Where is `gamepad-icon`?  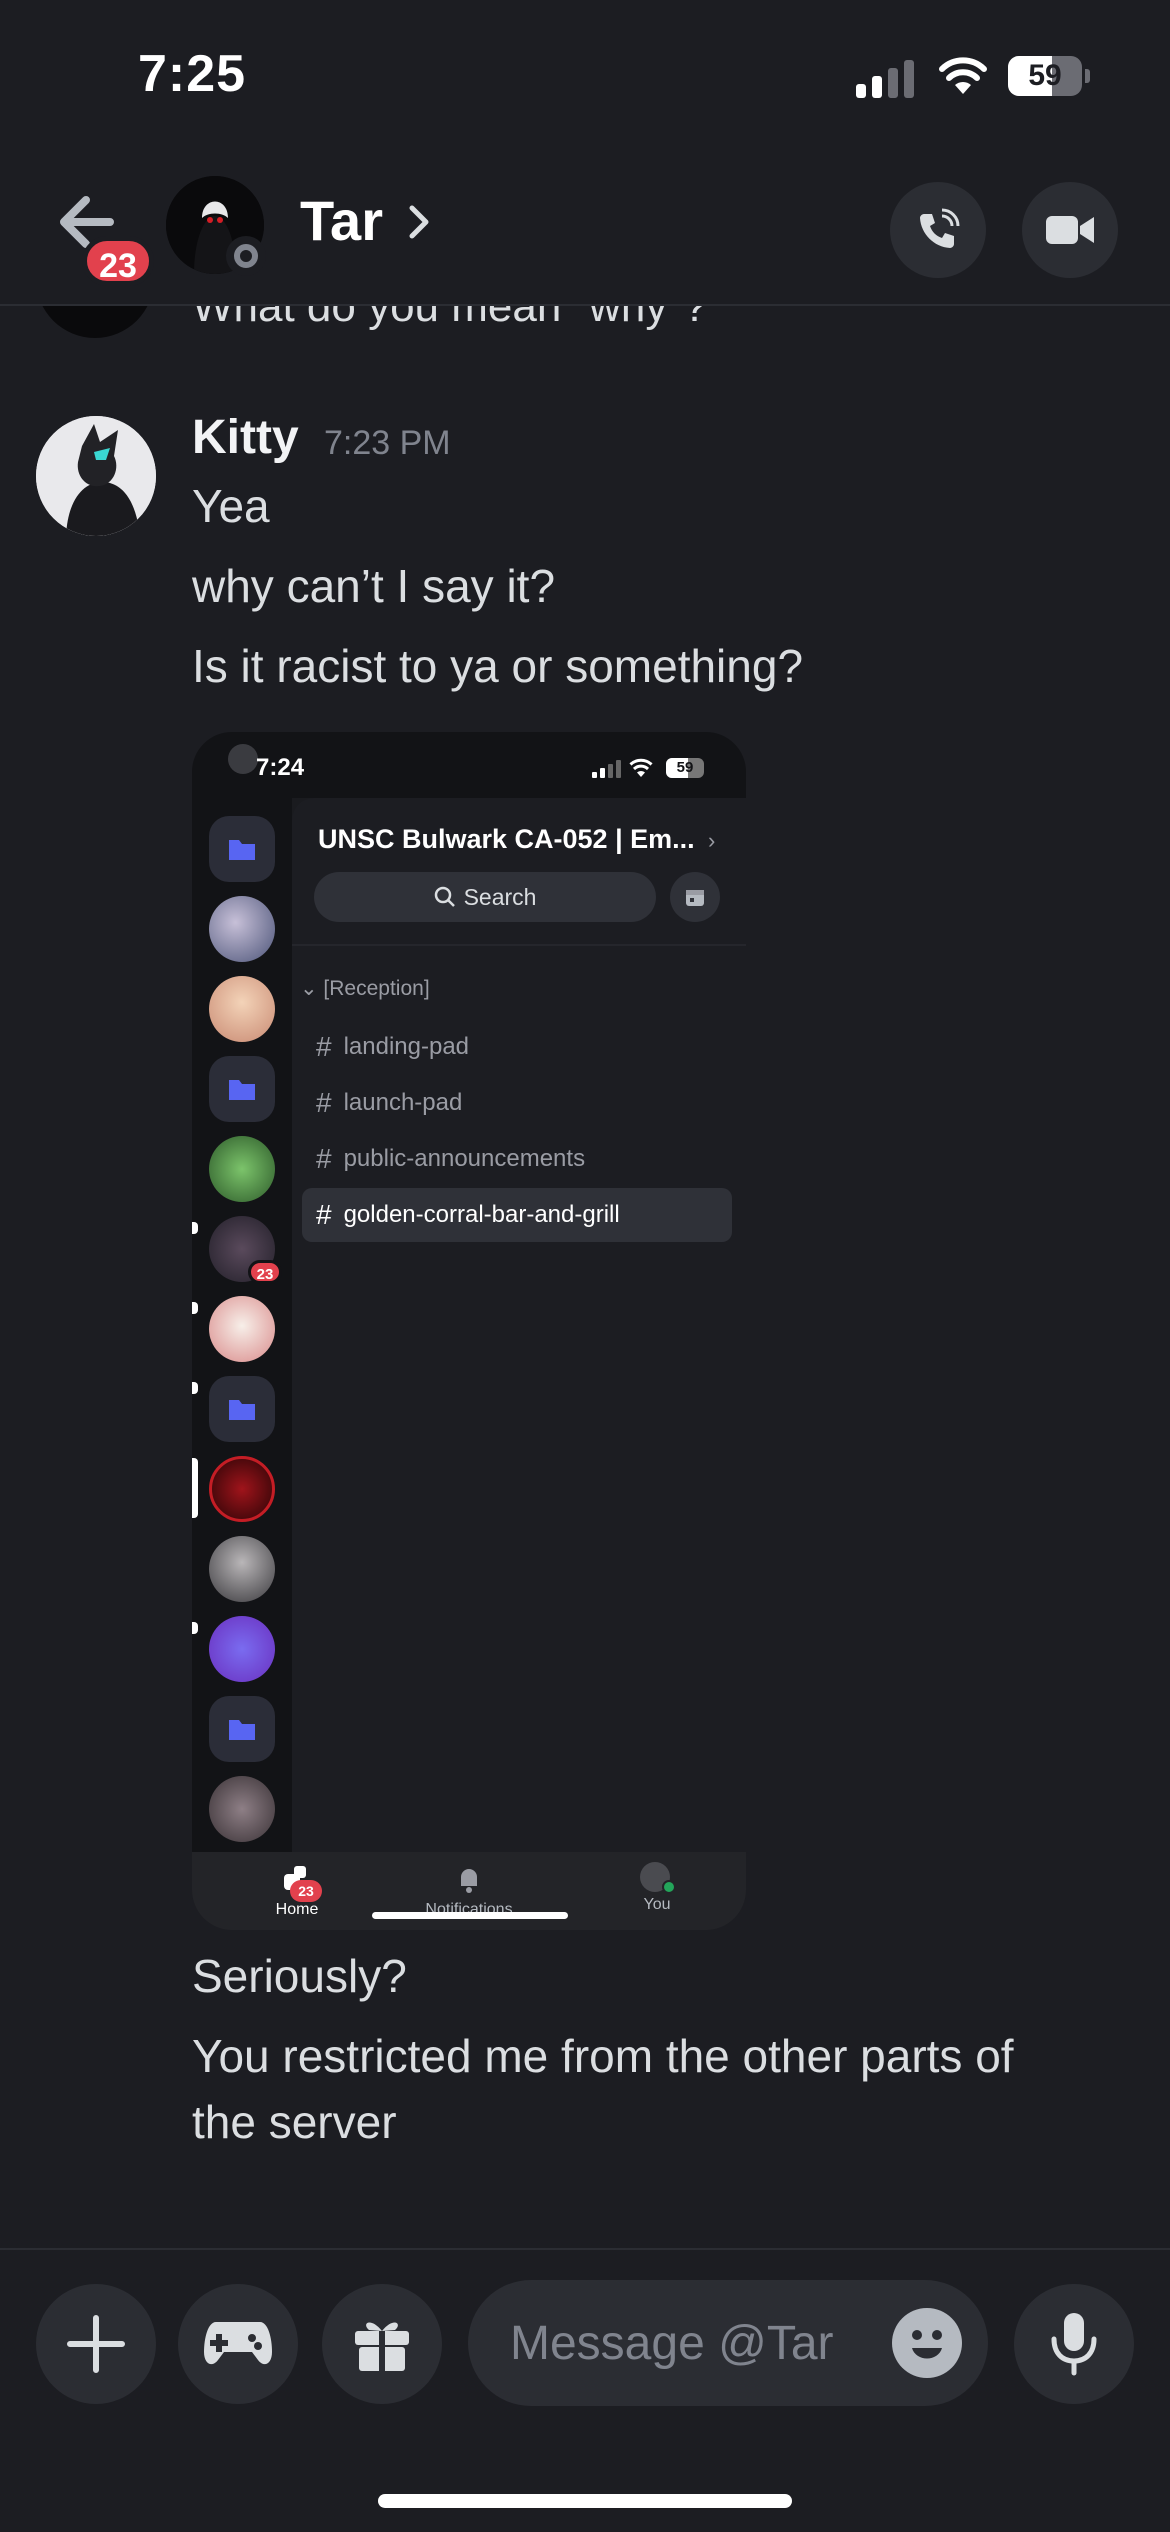 gamepad-icon is located at coordinates (238, 2343).